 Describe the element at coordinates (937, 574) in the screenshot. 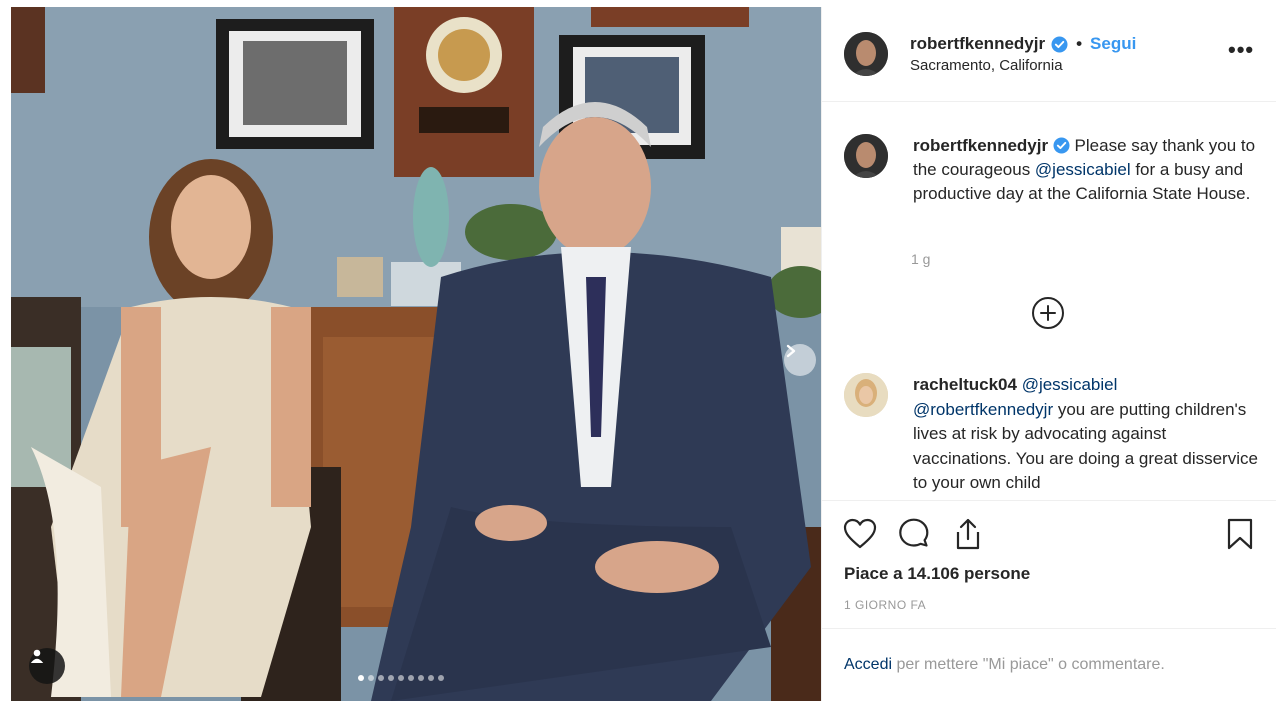

I see `likes-count: Piace a 14.106 persone` at that location.